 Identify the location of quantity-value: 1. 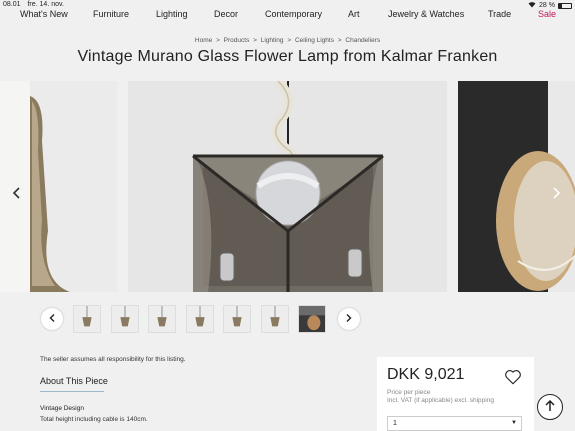
(395, 423).